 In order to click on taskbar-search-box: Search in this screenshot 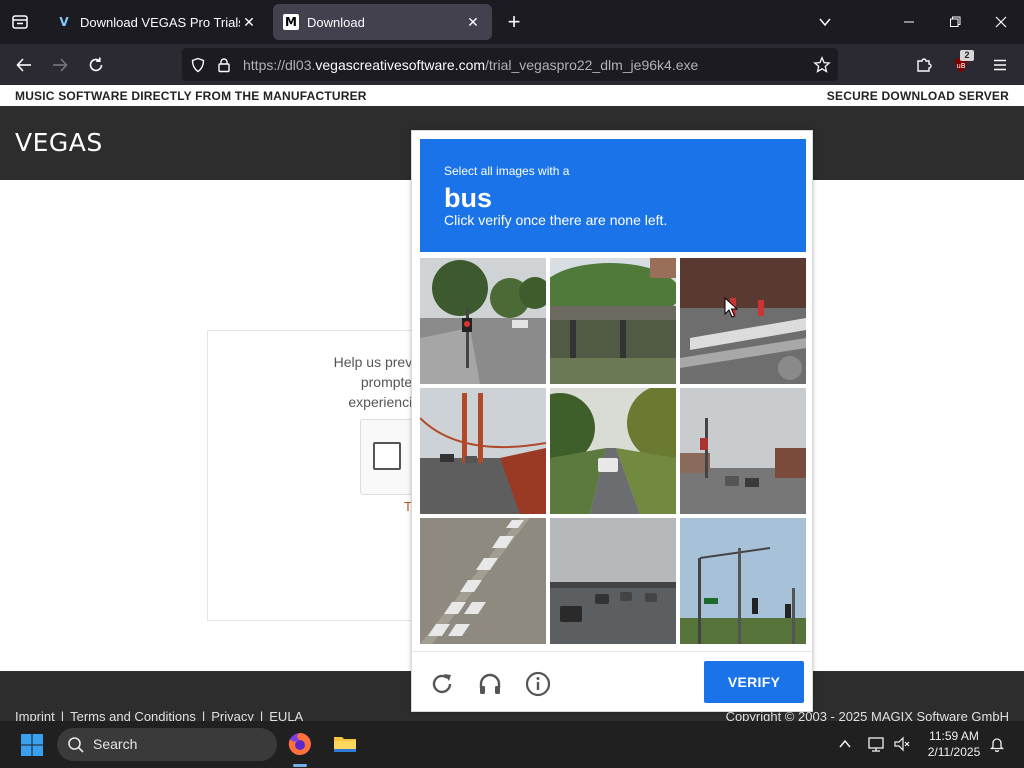, I will do `click(167, 744)`.